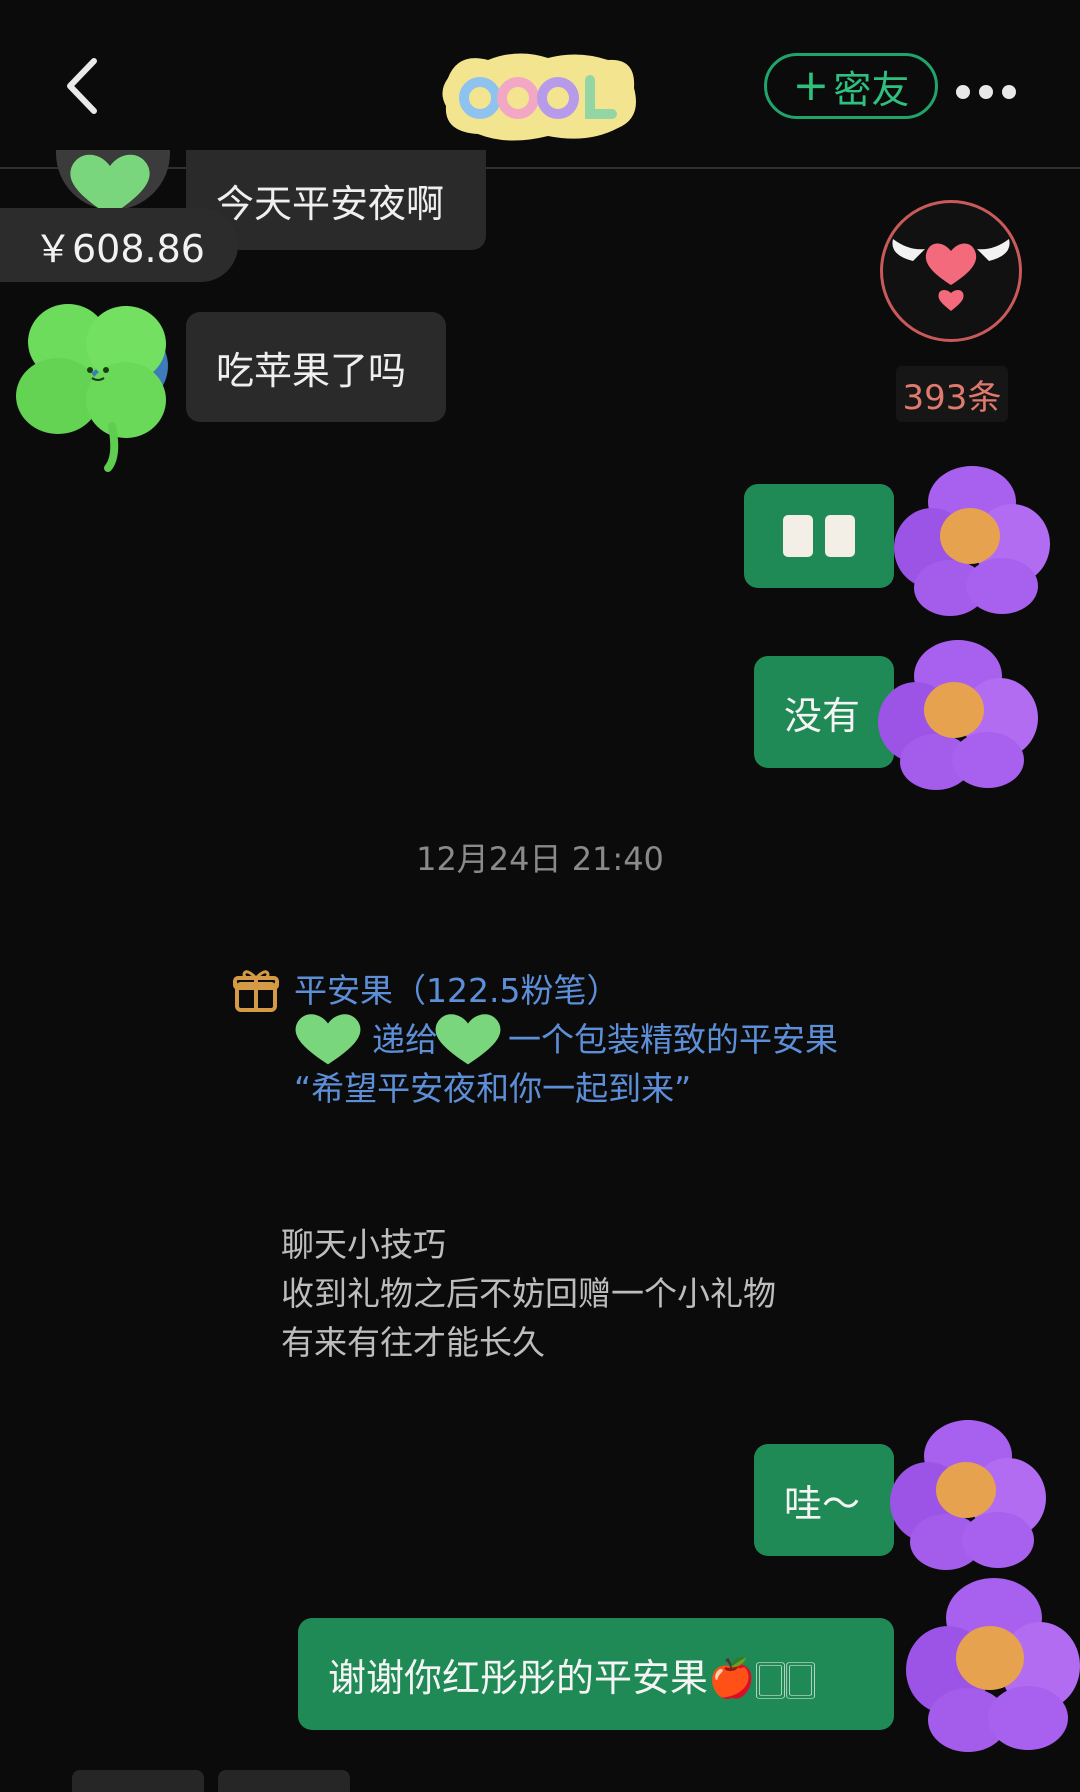  I want to click on add-friend-label: 密友, so click(871, 89).